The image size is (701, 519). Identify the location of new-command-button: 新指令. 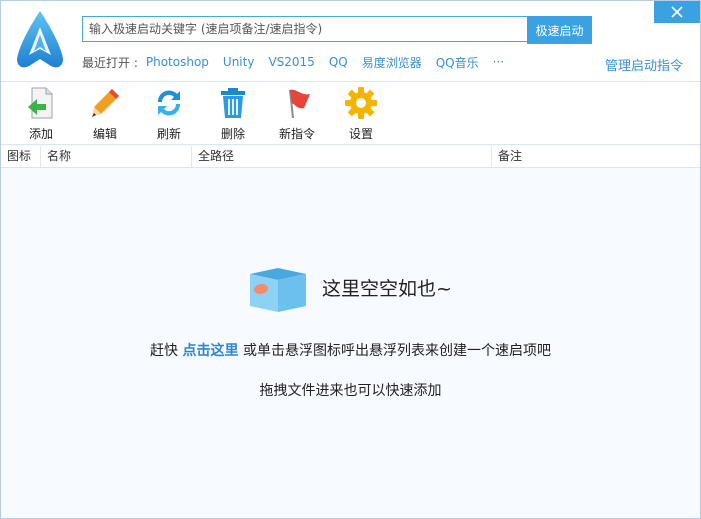
(297, 114).